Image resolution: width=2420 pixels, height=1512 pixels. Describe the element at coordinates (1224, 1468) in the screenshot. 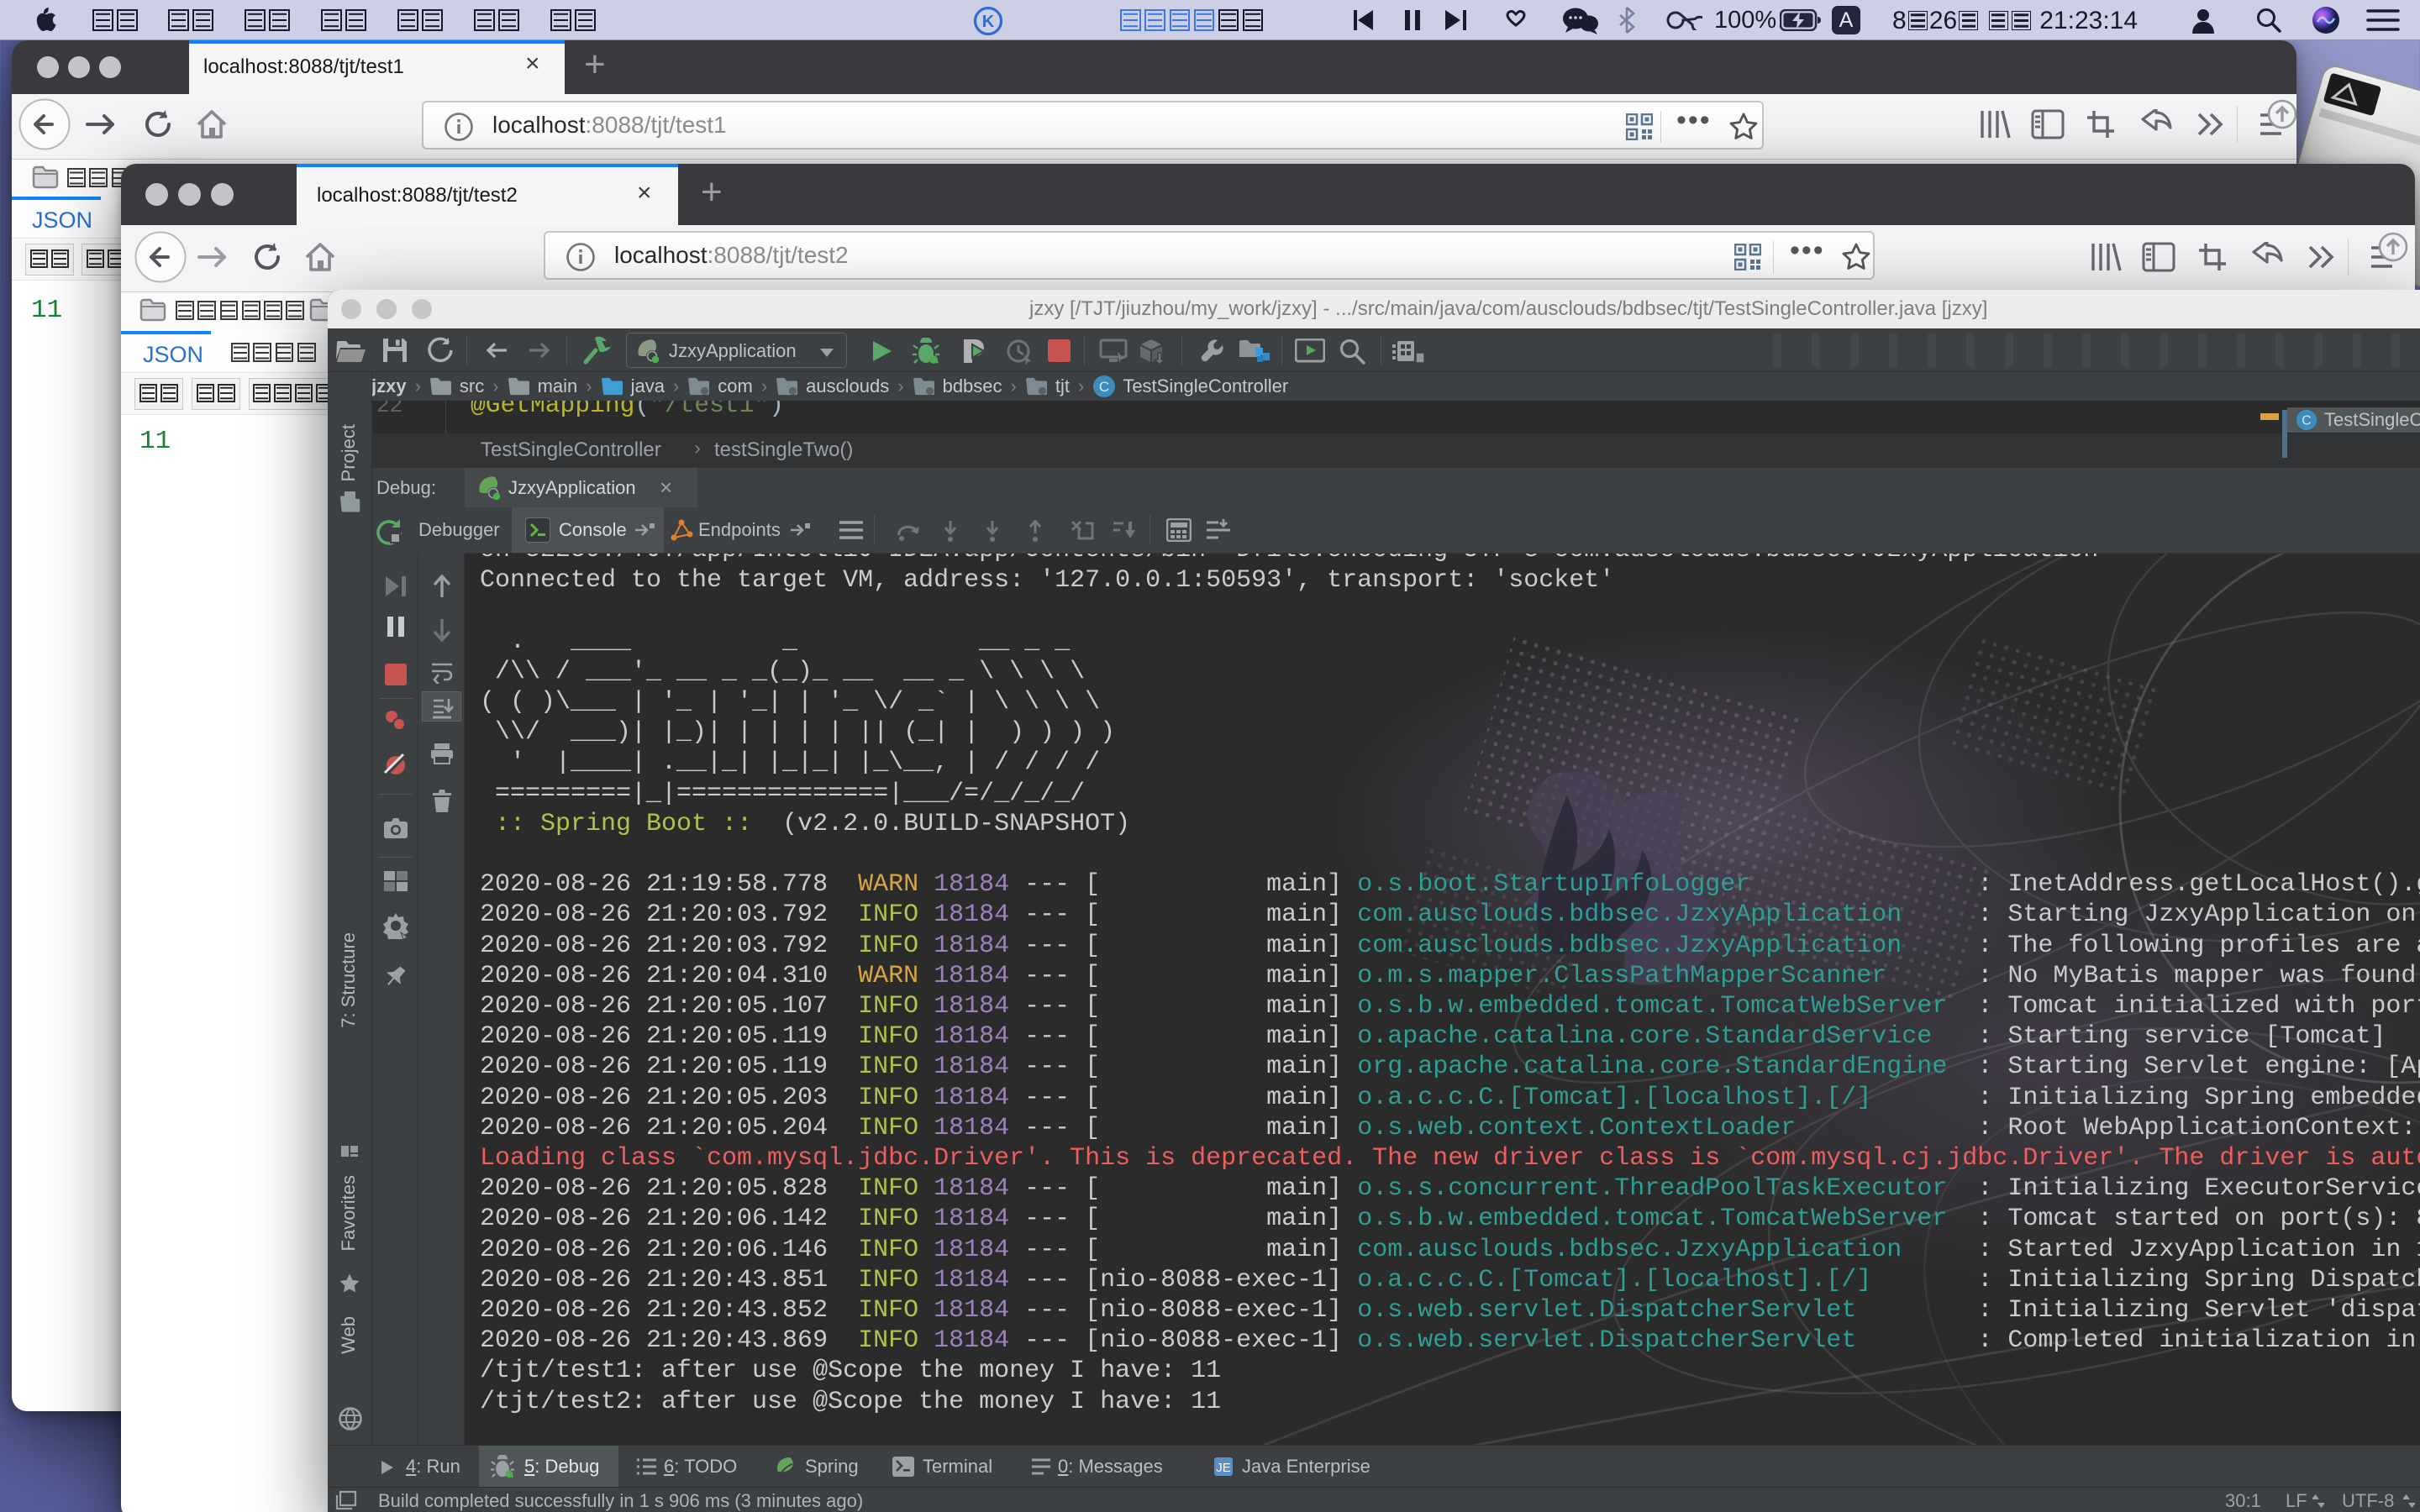

I see `svg-text: JE` at that location.